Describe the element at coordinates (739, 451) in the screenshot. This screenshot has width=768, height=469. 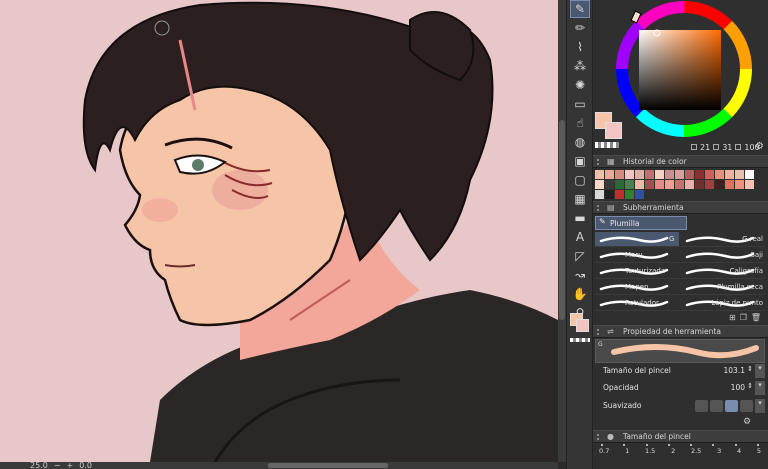
I see `brush-size-preset: 4` at that location.